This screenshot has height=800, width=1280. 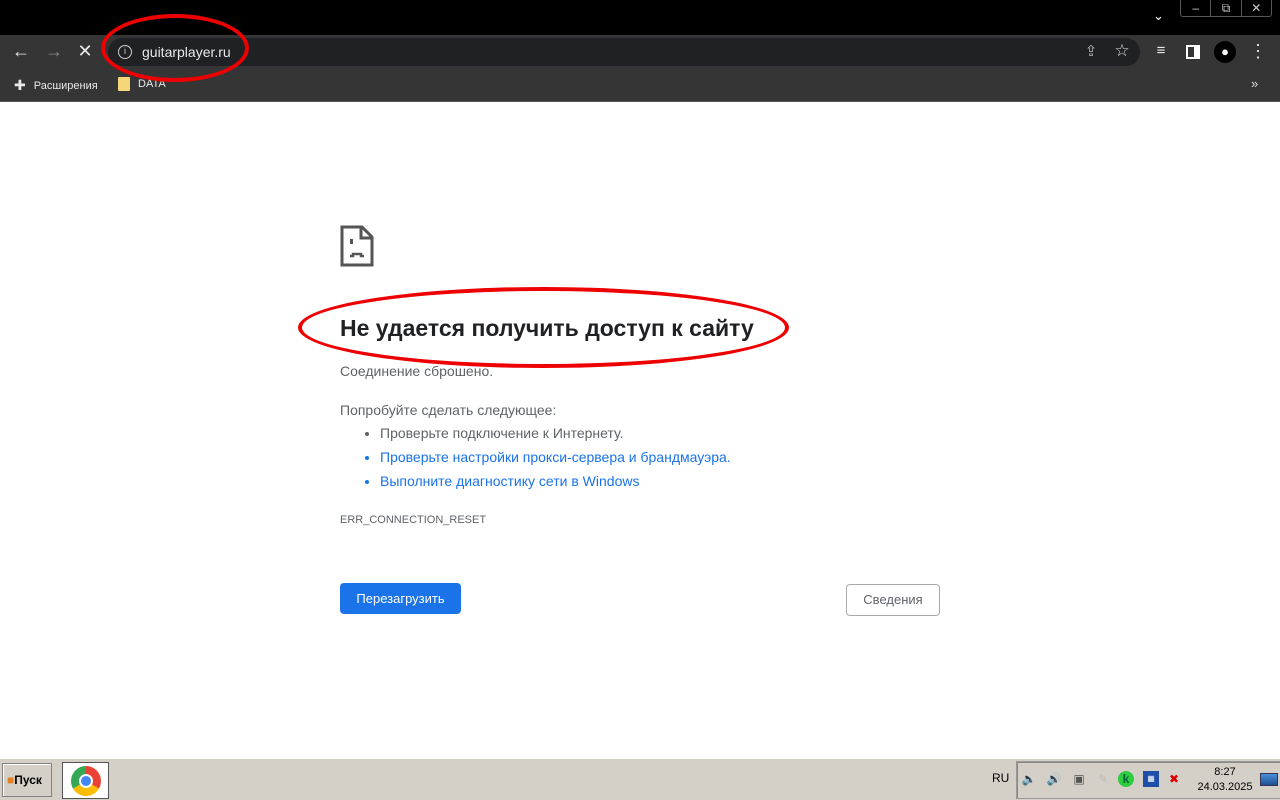 I want to click on restore-button: ⧉, so click(x=1225, y=8).